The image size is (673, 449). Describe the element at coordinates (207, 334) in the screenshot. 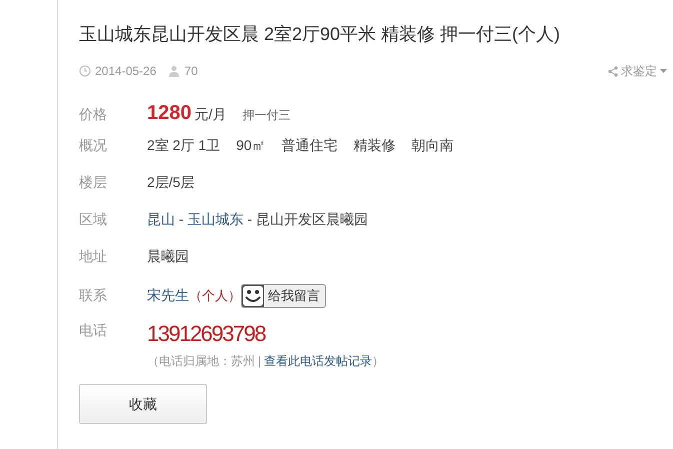

I see `phone-number: 13912693798` at that location.